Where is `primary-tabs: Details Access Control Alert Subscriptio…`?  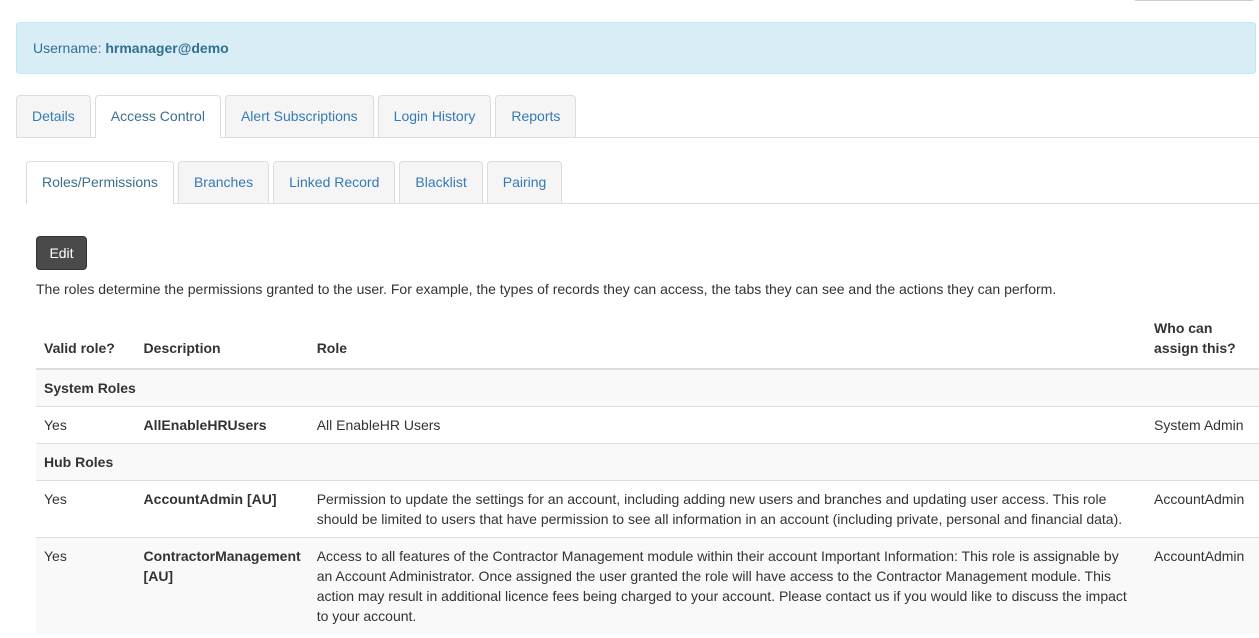 primary-tabs: Details Access Control Alert Subscriptio… is located at coordinates (637, 116).